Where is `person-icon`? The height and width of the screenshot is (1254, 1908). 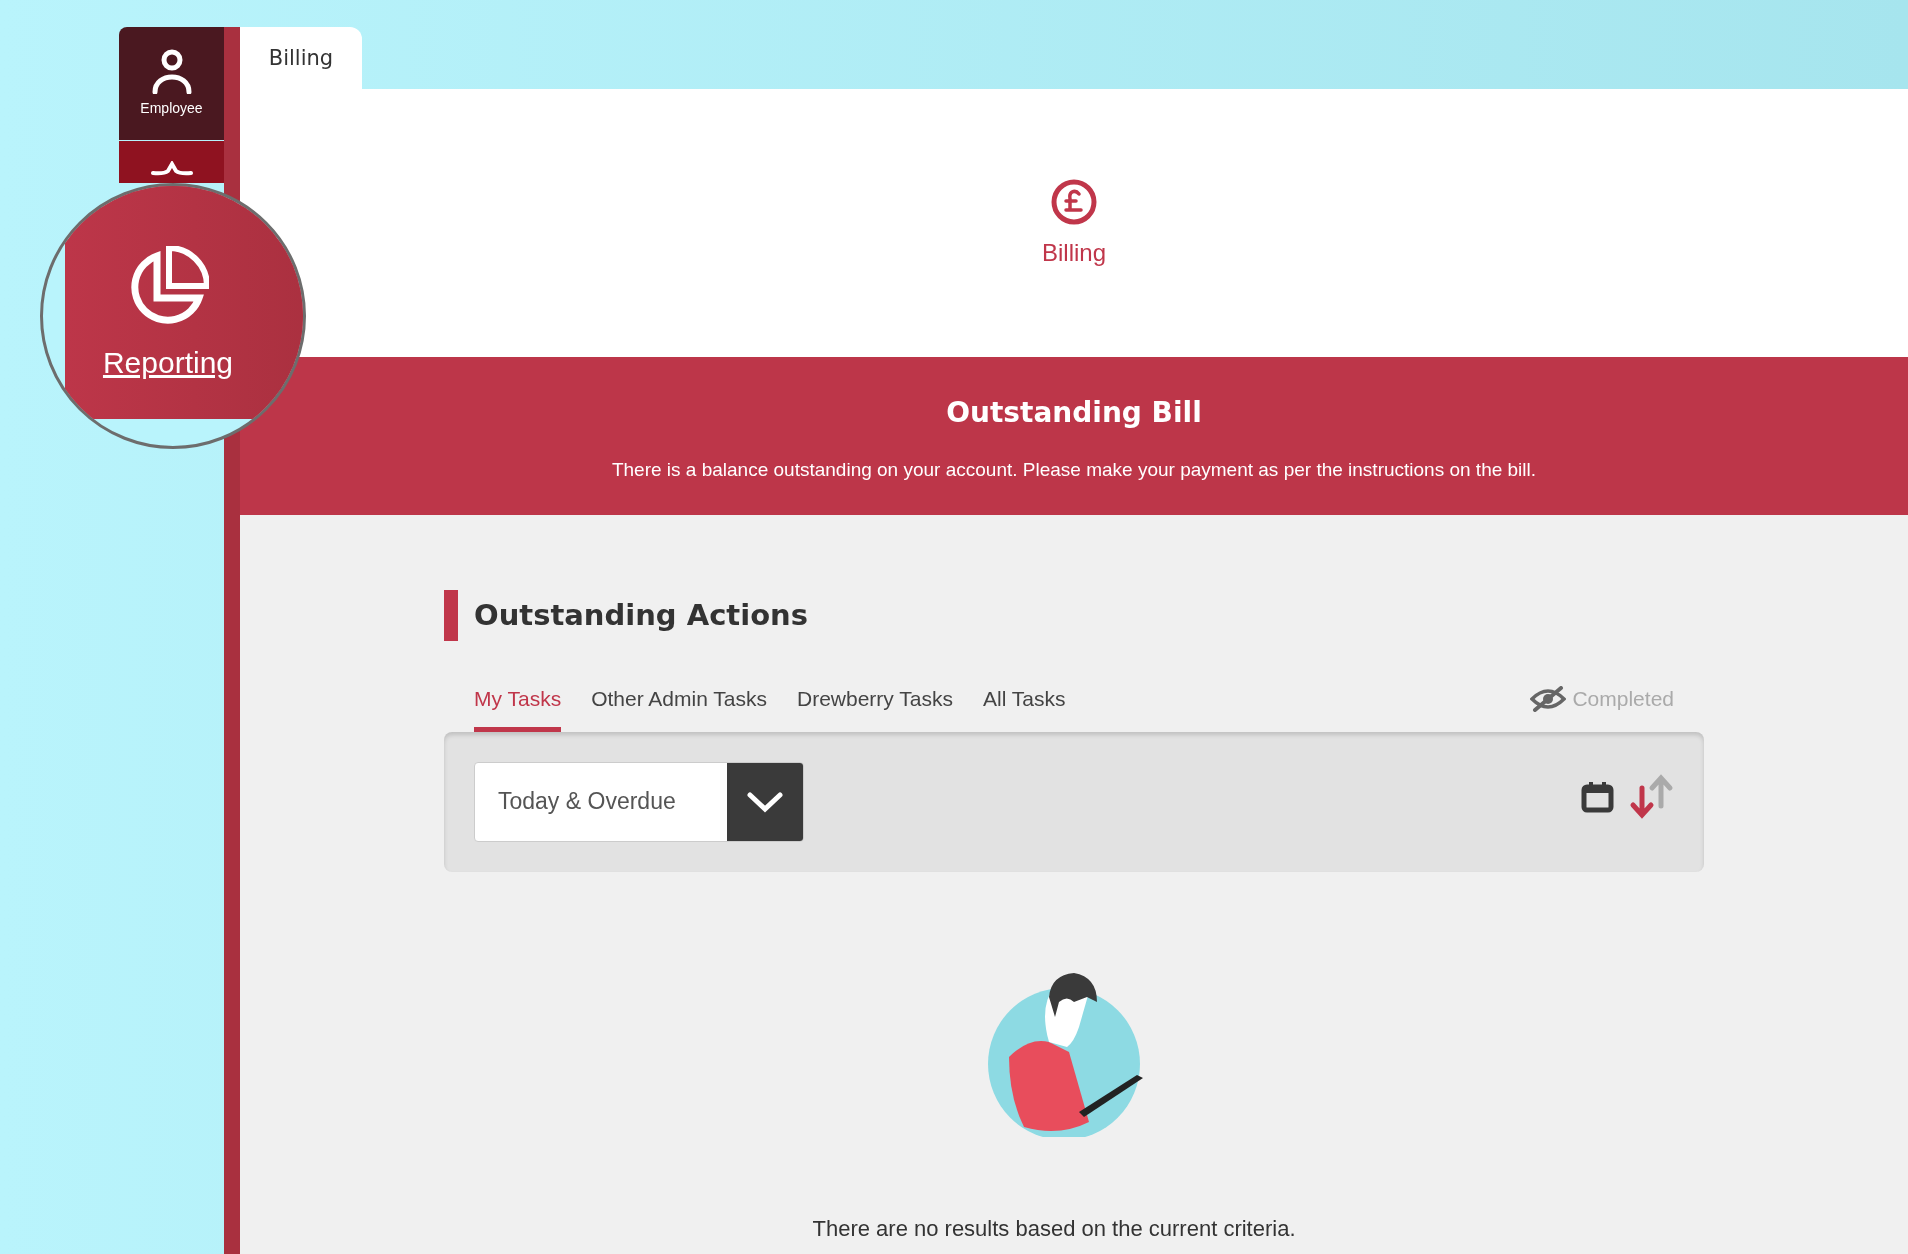
person-icon is located at coordinates (171, 71).